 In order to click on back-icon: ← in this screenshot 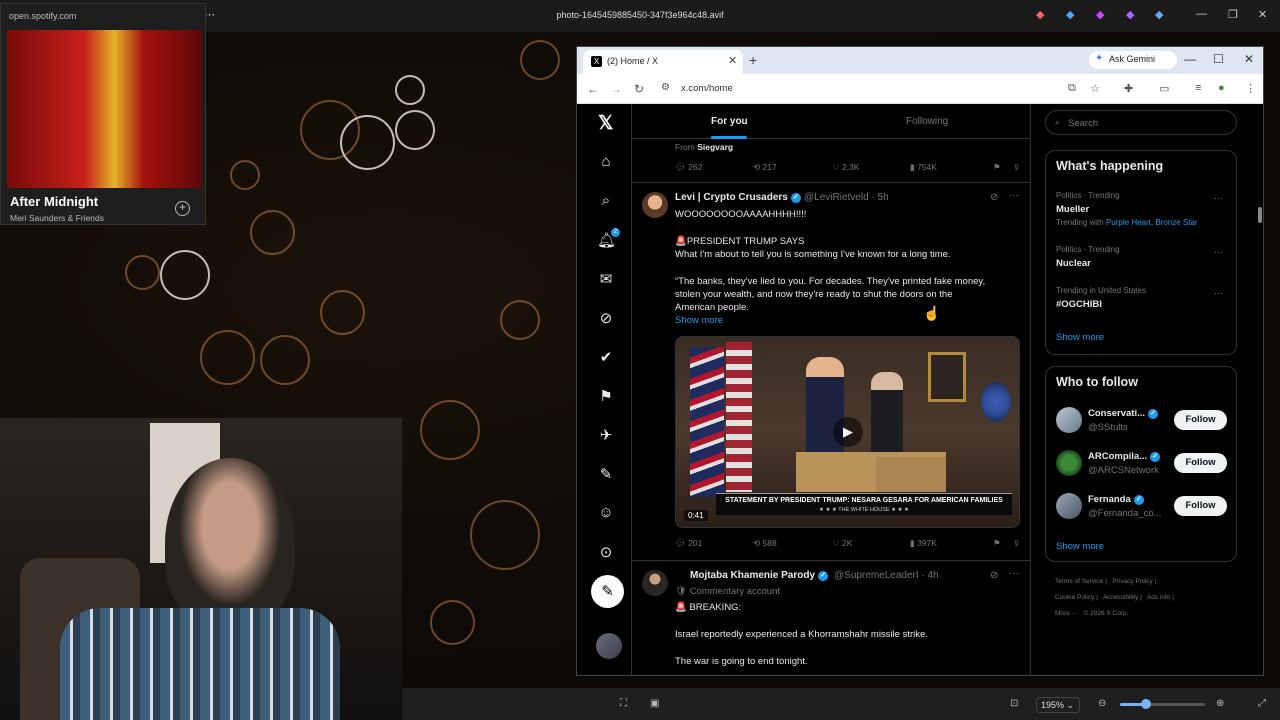, I will do `click(593, 89)`.